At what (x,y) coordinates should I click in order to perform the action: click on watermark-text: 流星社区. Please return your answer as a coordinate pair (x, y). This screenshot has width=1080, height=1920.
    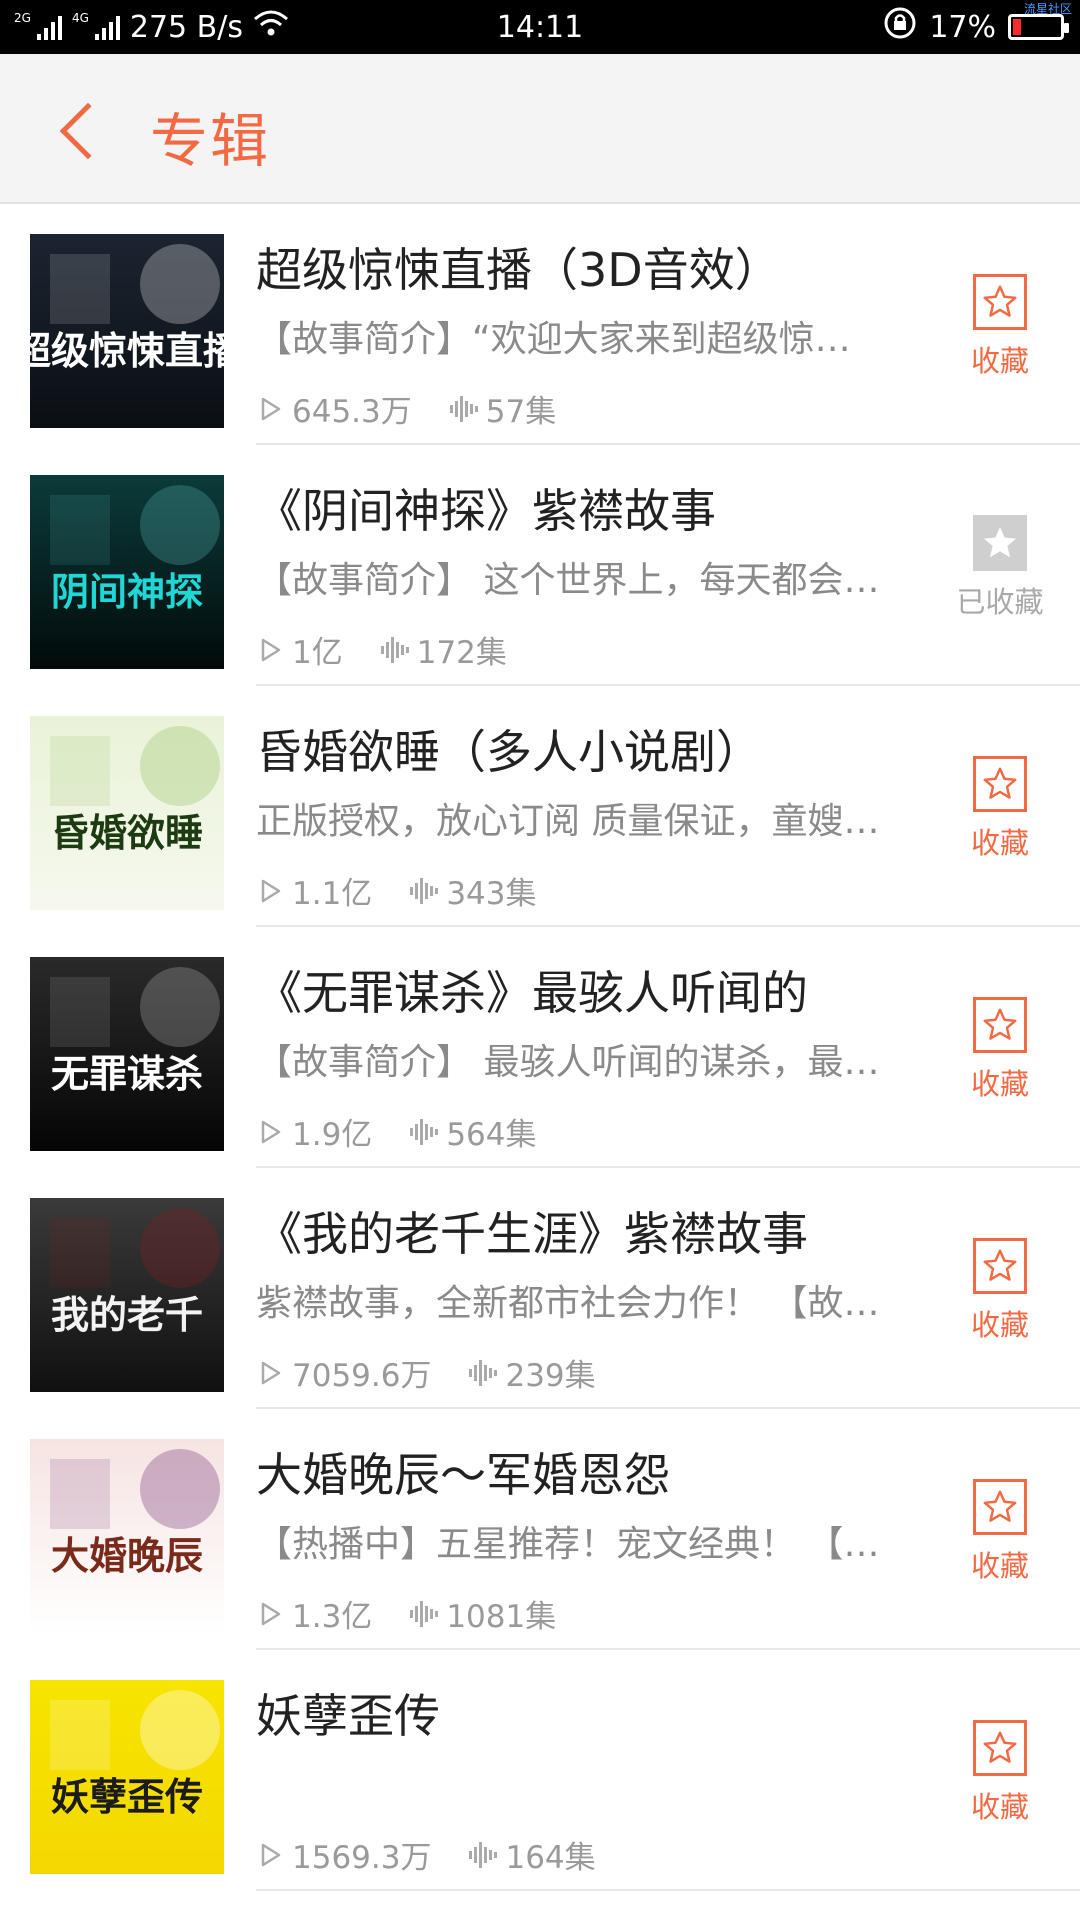
    Looking at the image, I should click on (1047, 9).